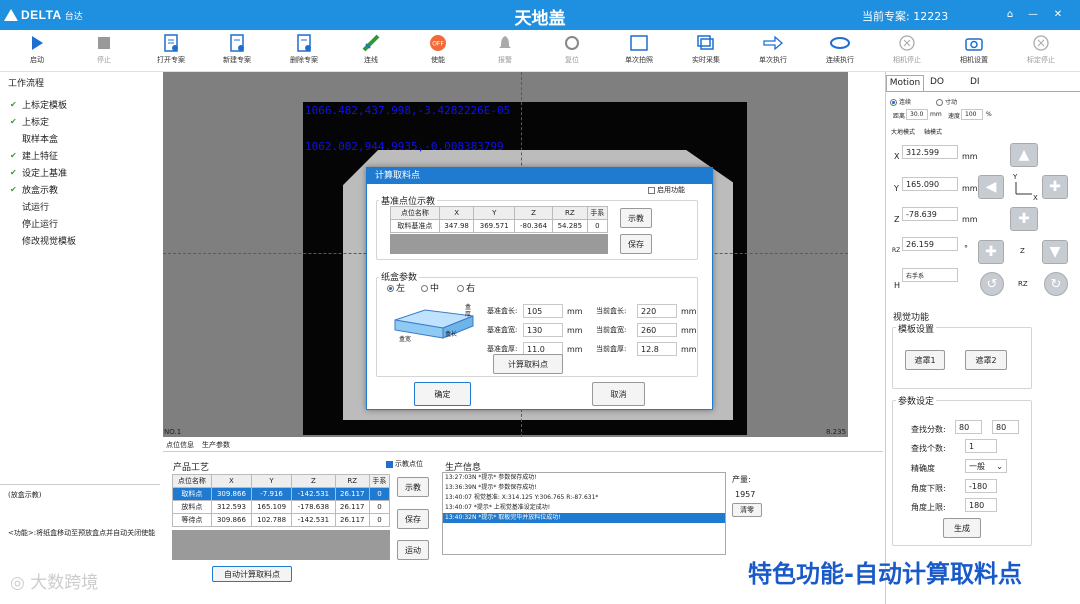 This screenshot has width=1080, height=604. Describe the element at coordinates (992, 284) in the screenshot. I see `jog-rz-plus-button: ↺` at that location.